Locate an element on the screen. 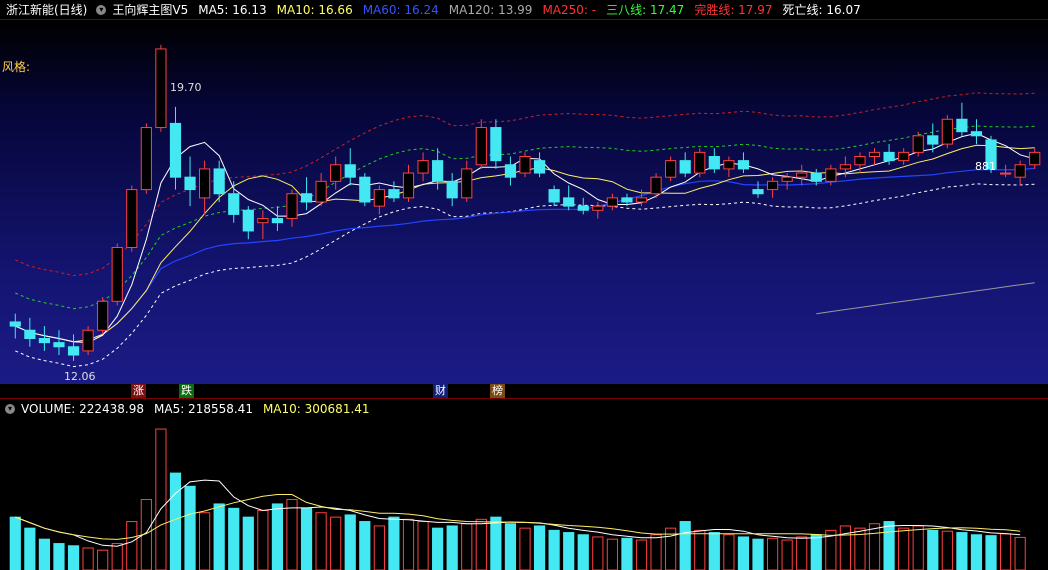  volume-value-1: MA5: 218558.41 is located at coordinates (203, 408).